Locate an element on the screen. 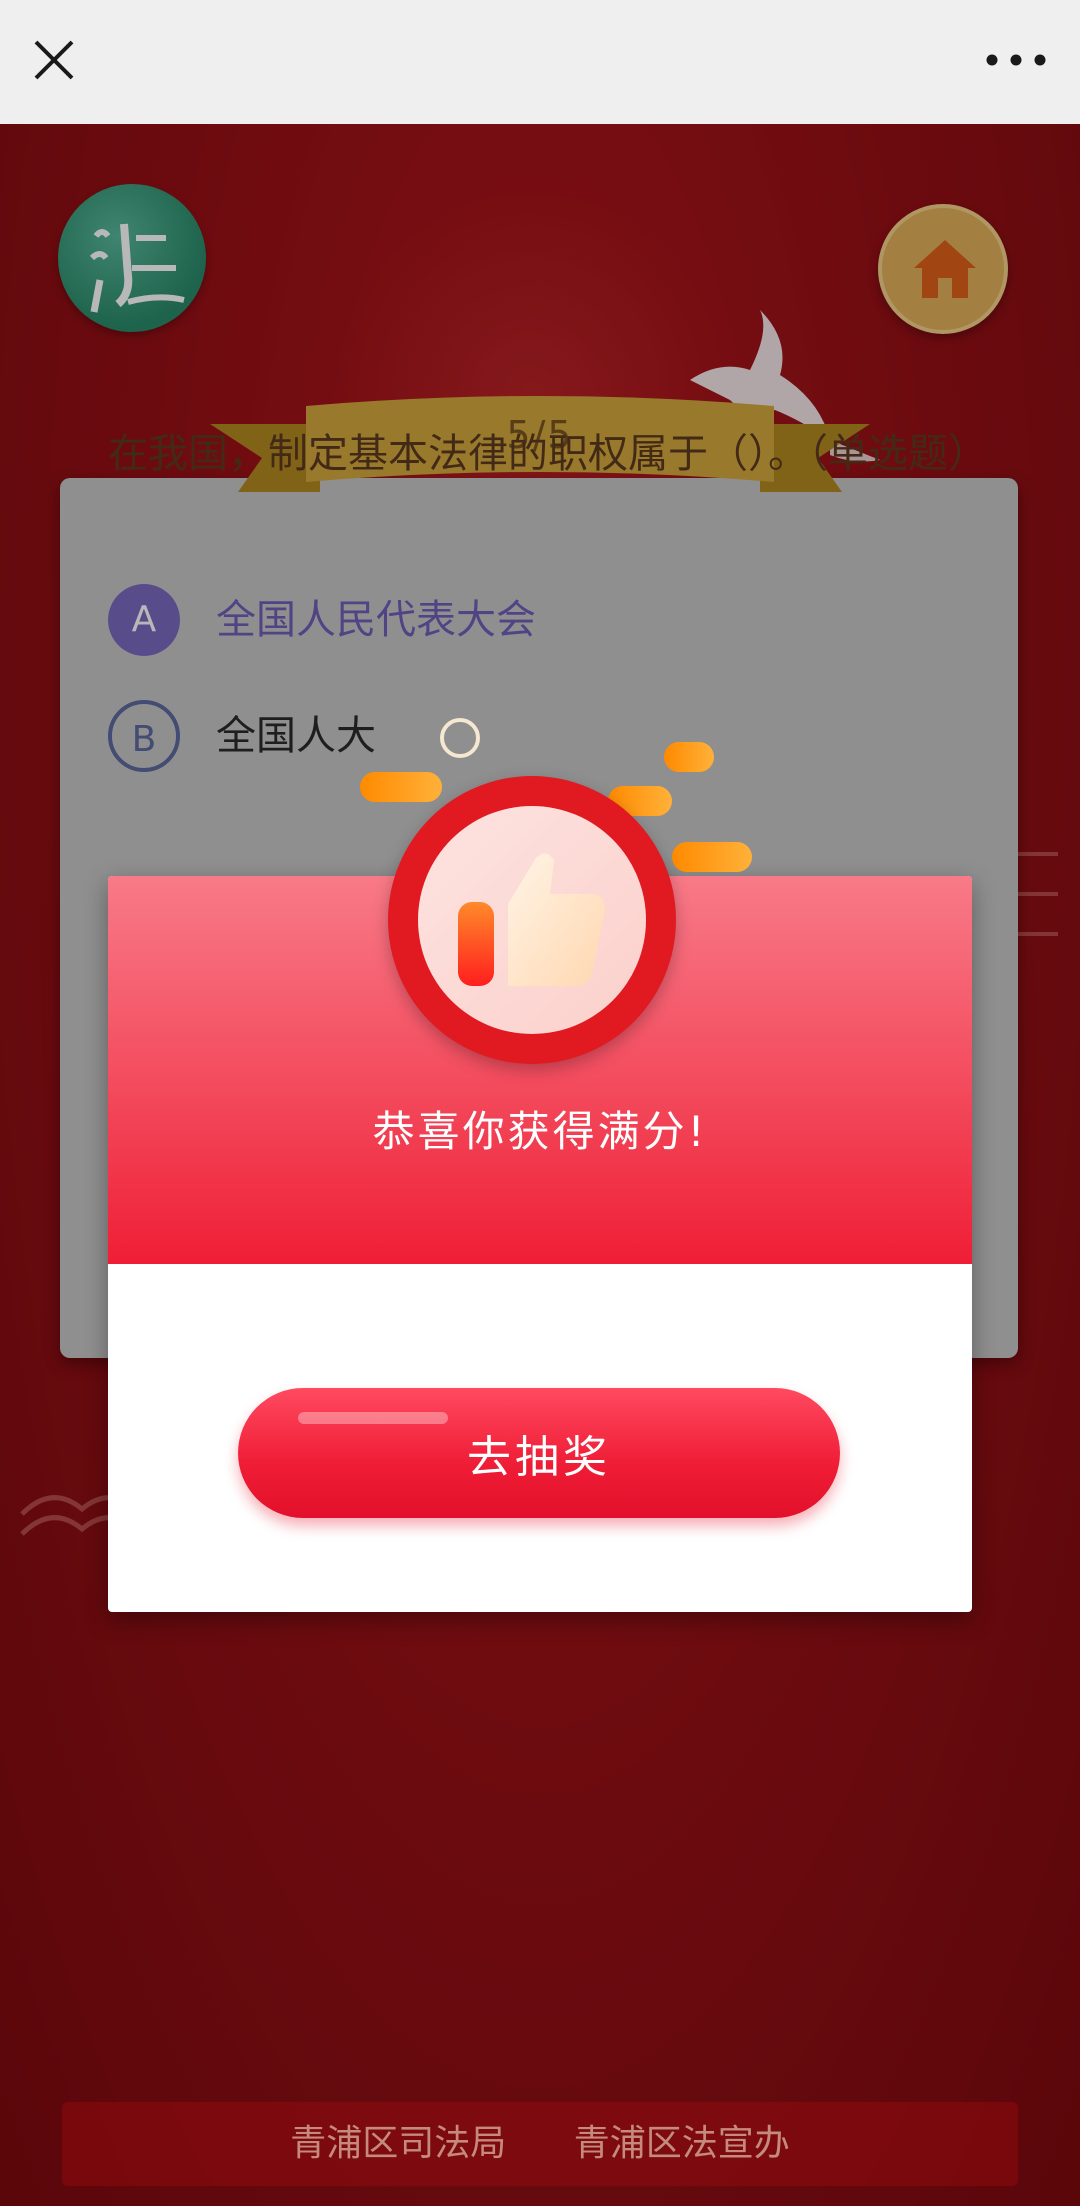 The width and height of the screenshot is (1080, 2206). thumbs-up-badge is located at coordinates (532, 920).